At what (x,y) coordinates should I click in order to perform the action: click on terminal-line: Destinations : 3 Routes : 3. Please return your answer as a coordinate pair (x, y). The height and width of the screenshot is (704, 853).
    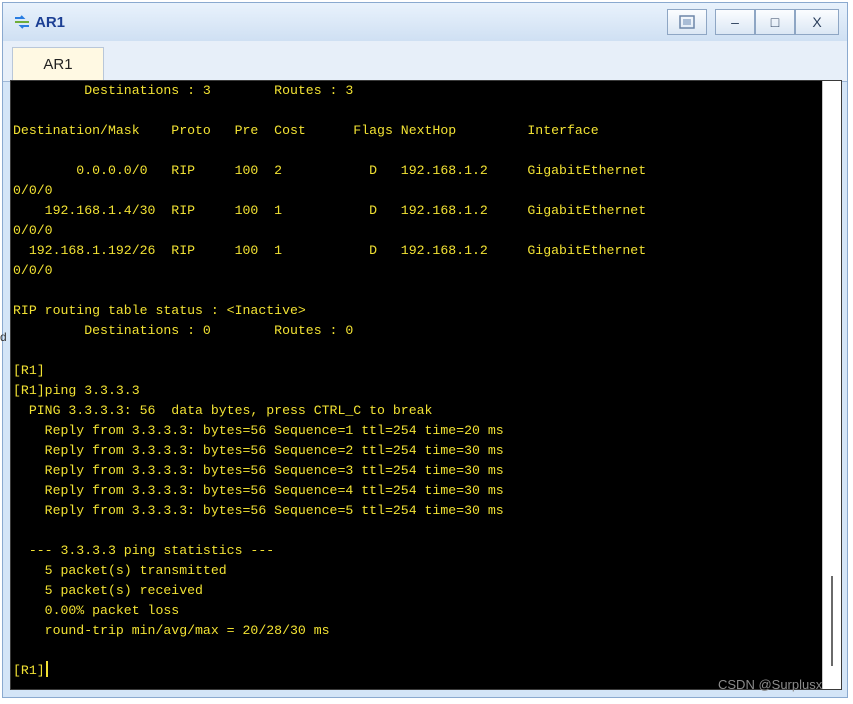
    Looking at the image, I should click on (183, 90).